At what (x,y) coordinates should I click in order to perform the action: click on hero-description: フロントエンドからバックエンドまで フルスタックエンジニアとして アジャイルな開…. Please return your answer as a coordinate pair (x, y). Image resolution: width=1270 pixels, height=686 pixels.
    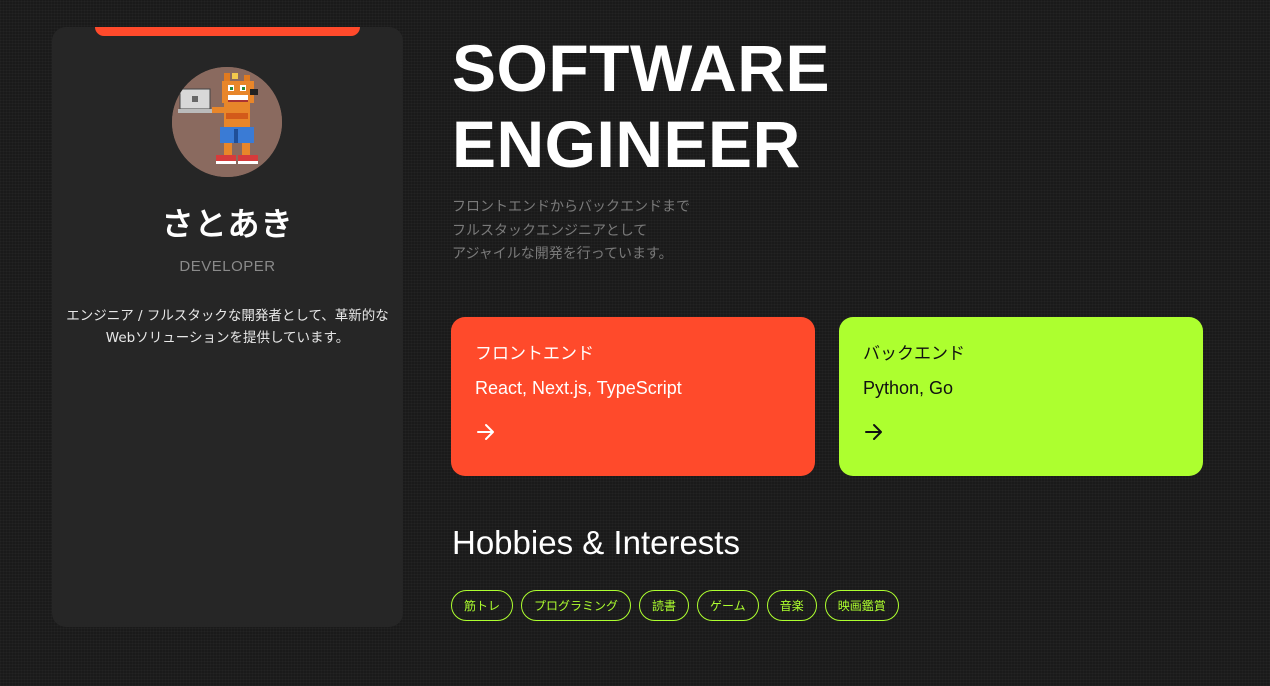
    Looking at the image, I should click on (662, 231).